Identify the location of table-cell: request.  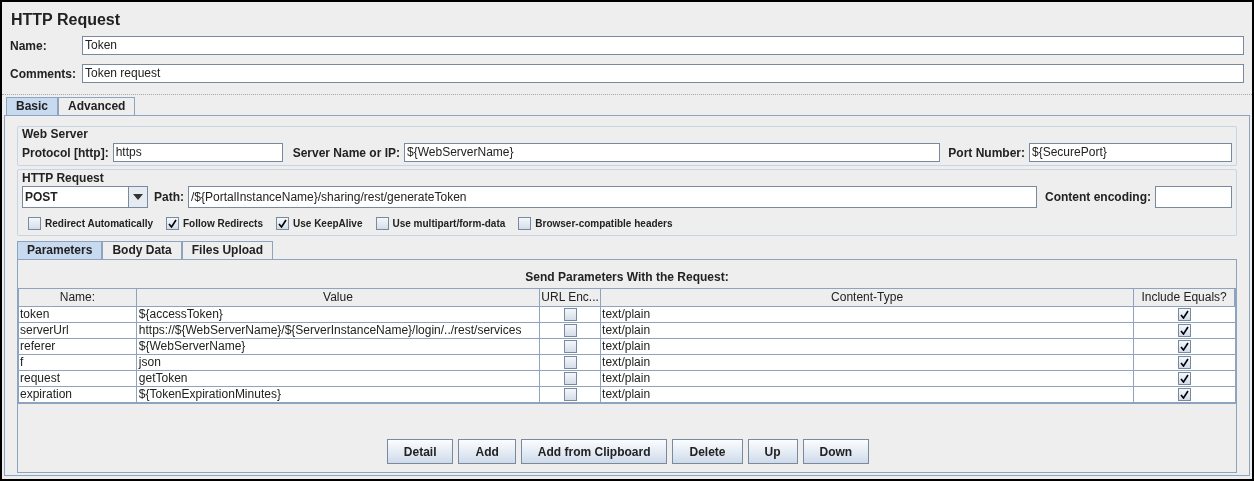
(78, 378).